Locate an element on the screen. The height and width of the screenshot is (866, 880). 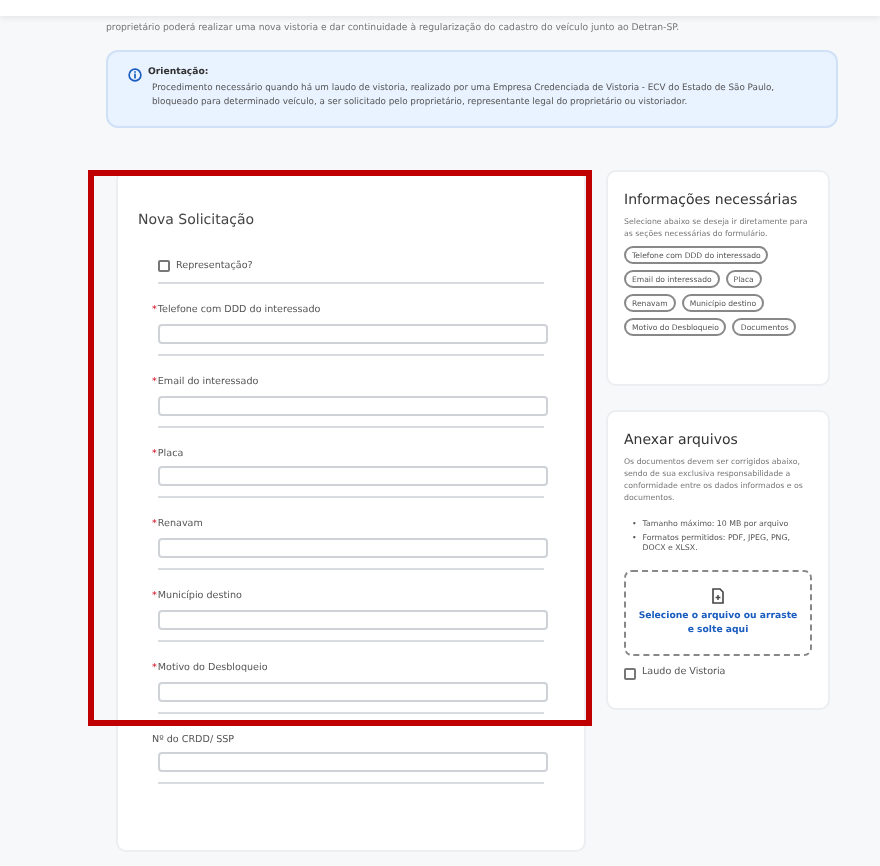
file-add-icon is located at coordinates (718, 595).